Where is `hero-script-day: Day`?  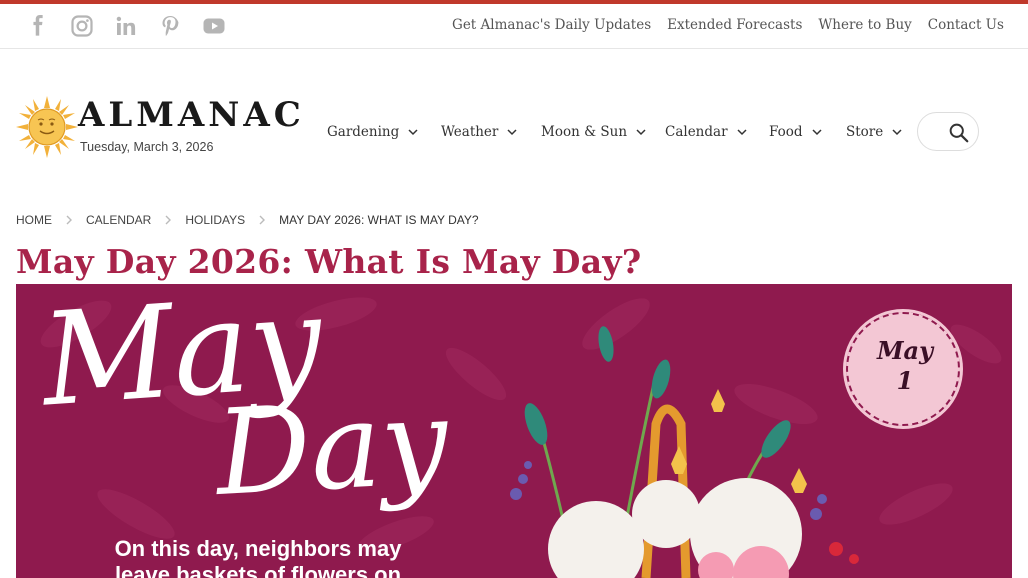 hero-script-day: Day is located at coordinates (332, 447).